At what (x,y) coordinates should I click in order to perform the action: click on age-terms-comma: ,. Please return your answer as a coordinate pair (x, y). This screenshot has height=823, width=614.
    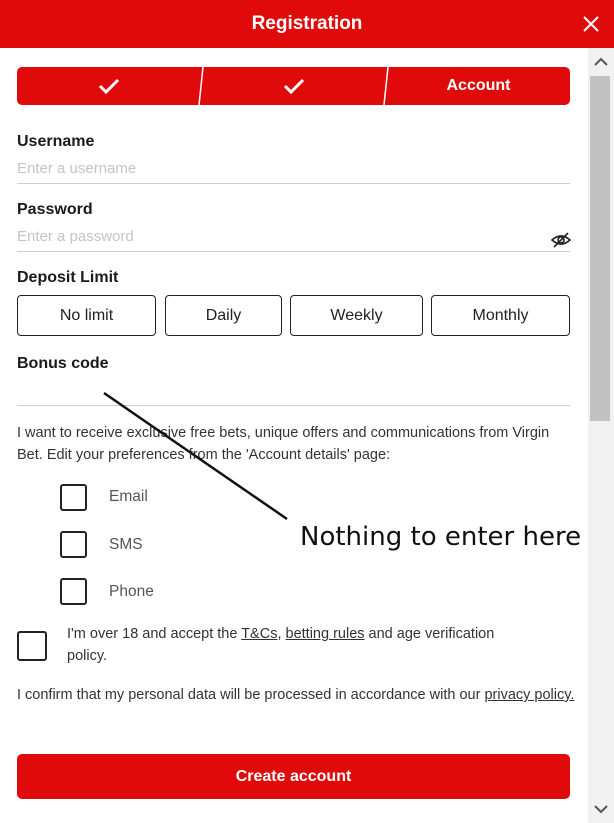
    Looking at the image, I should click on (281, 634).